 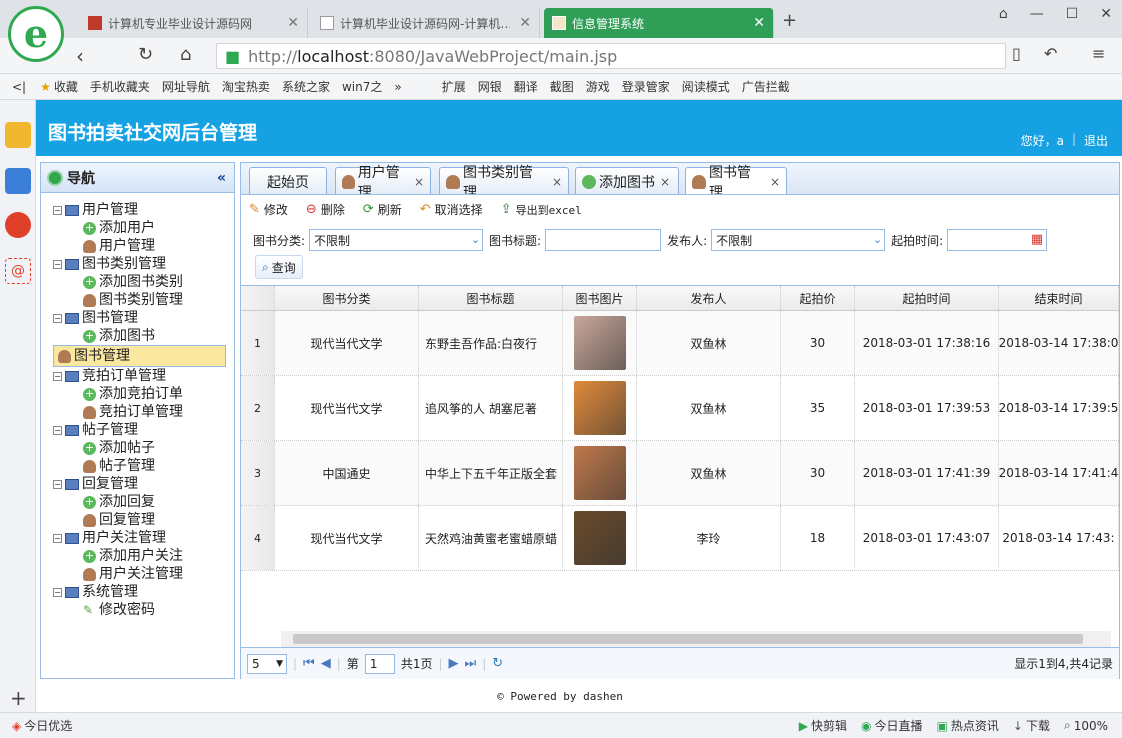 What do you see at coordinates (80, 56) in the screenshot?
I see `back-icon: ‹` at bounding box center [80, 56].